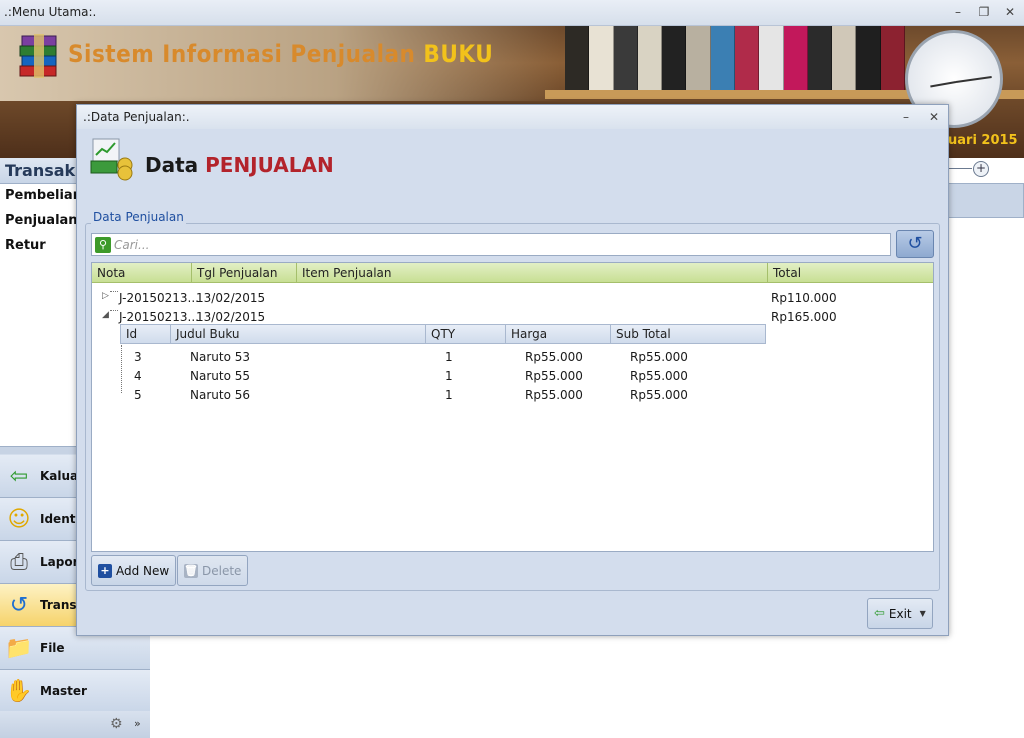 Image resolution: width=1024 pixels, height=738 pixels. Describe the element at coordinates (19, 519) in the screenshot. I see `smiley-icon: ☺` at that location.